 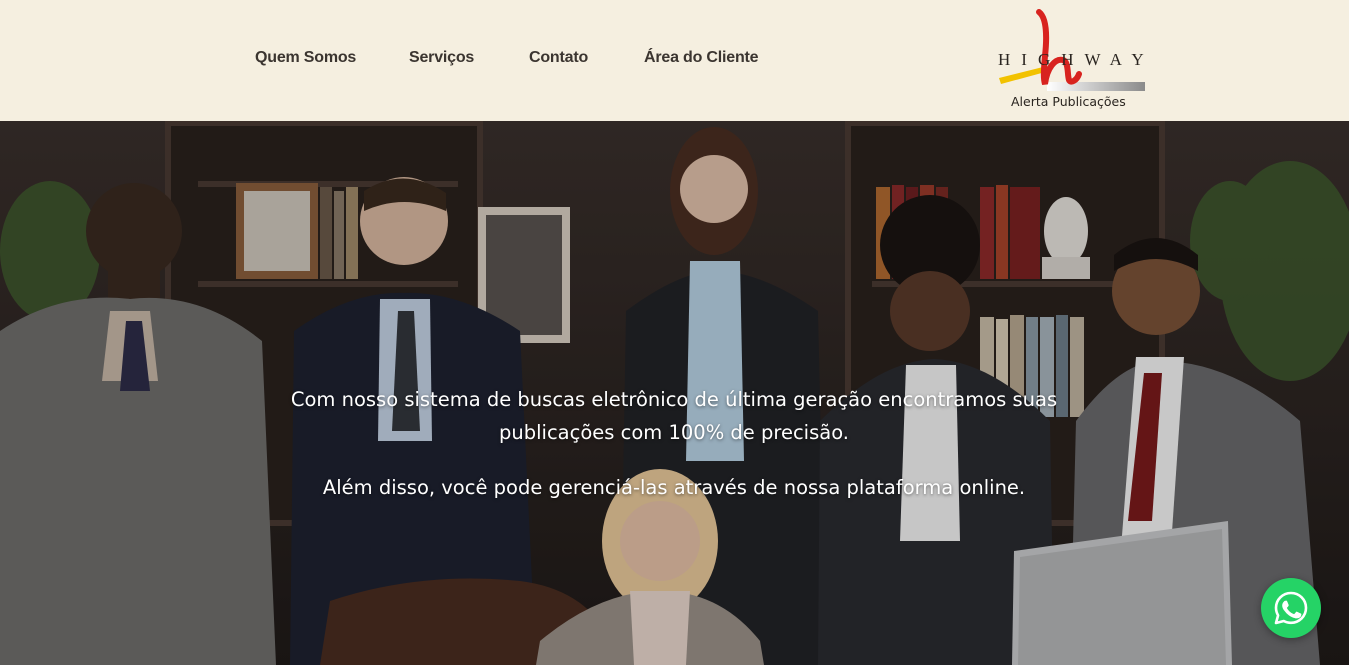 I want to click on nav-link-area-do-cliente: Área do Cliente, so click(x=701, y=58).